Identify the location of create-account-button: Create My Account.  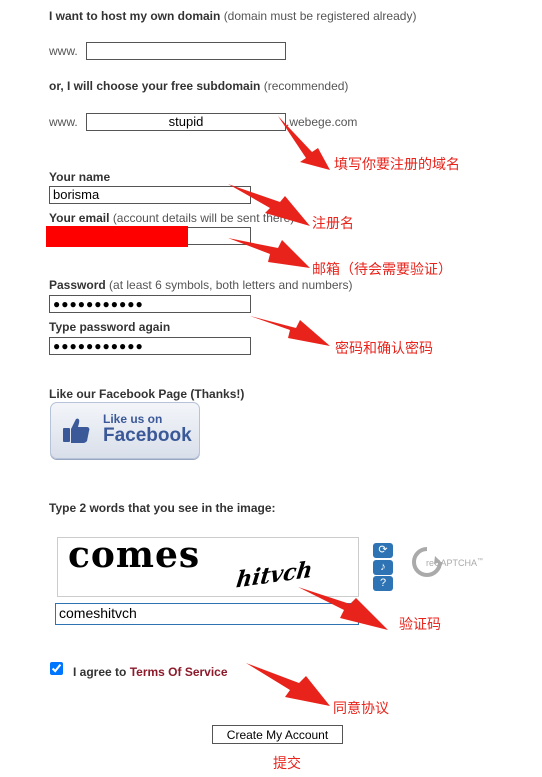
(277, 734).